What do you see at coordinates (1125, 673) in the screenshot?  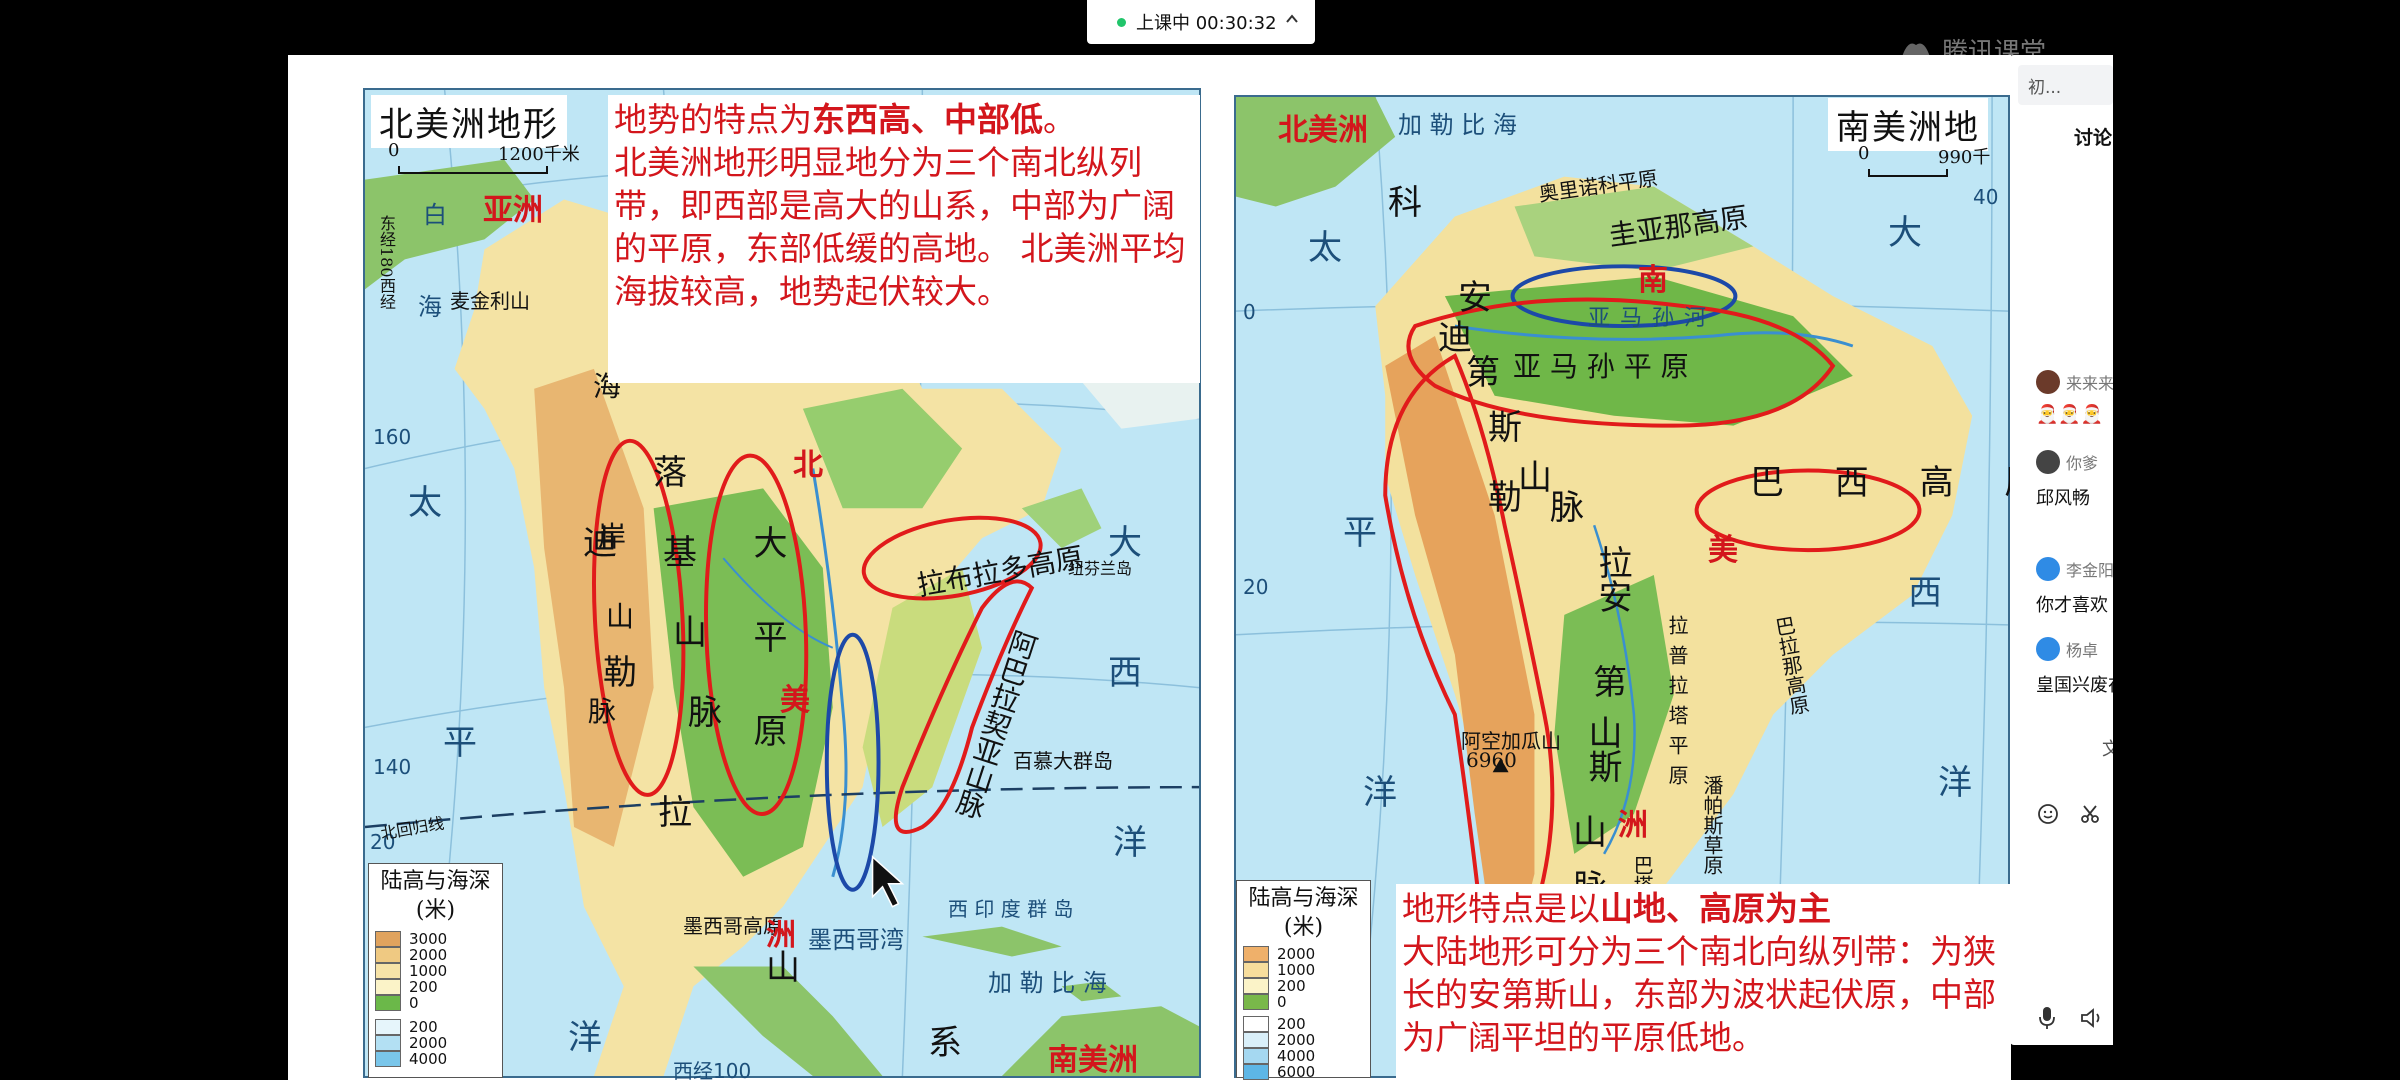 I see `label-west: 西` at bounding box center [1125, 673].